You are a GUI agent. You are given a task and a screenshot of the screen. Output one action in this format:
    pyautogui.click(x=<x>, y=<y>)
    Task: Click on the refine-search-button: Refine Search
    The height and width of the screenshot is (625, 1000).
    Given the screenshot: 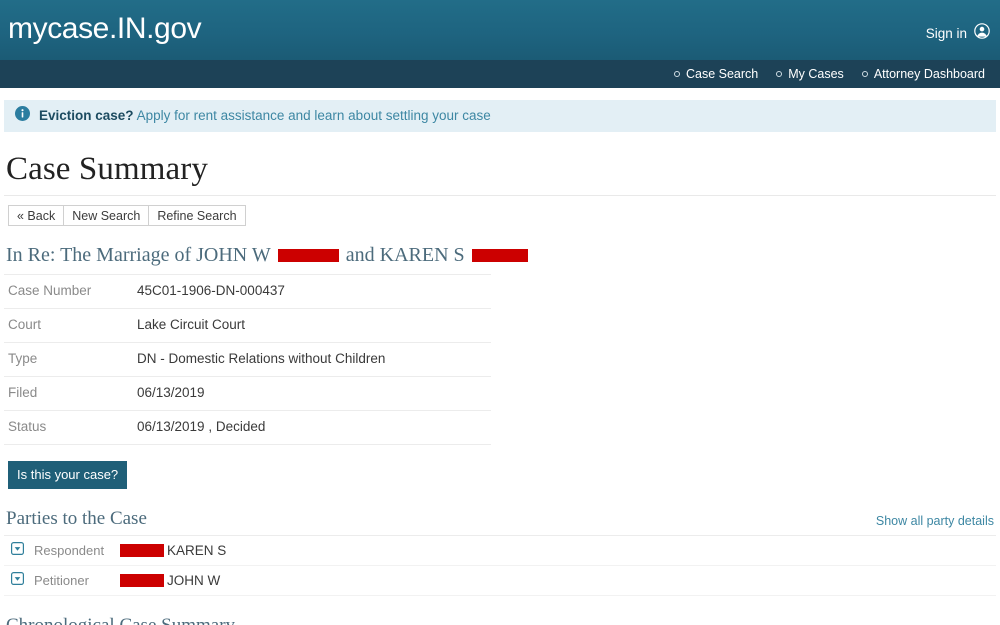 What is the action you would take?
    pyautogui.click(x=197, y=215)
    